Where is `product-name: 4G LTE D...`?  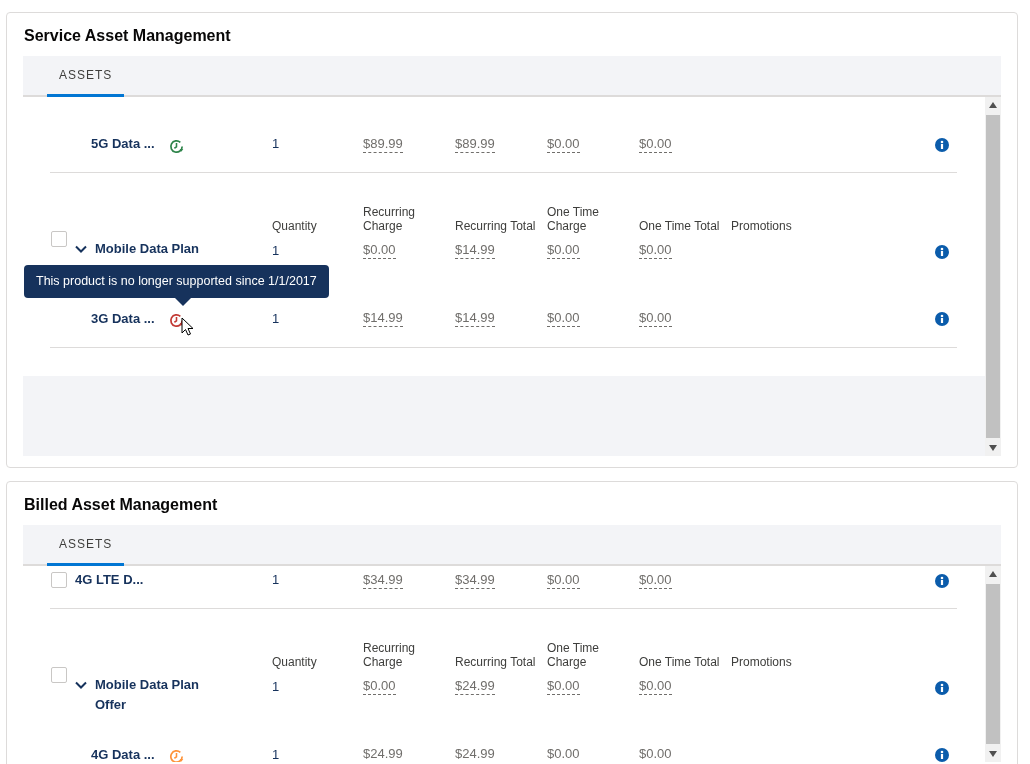 product-name: 4G LTE D... is located at coordinates (109, 580).